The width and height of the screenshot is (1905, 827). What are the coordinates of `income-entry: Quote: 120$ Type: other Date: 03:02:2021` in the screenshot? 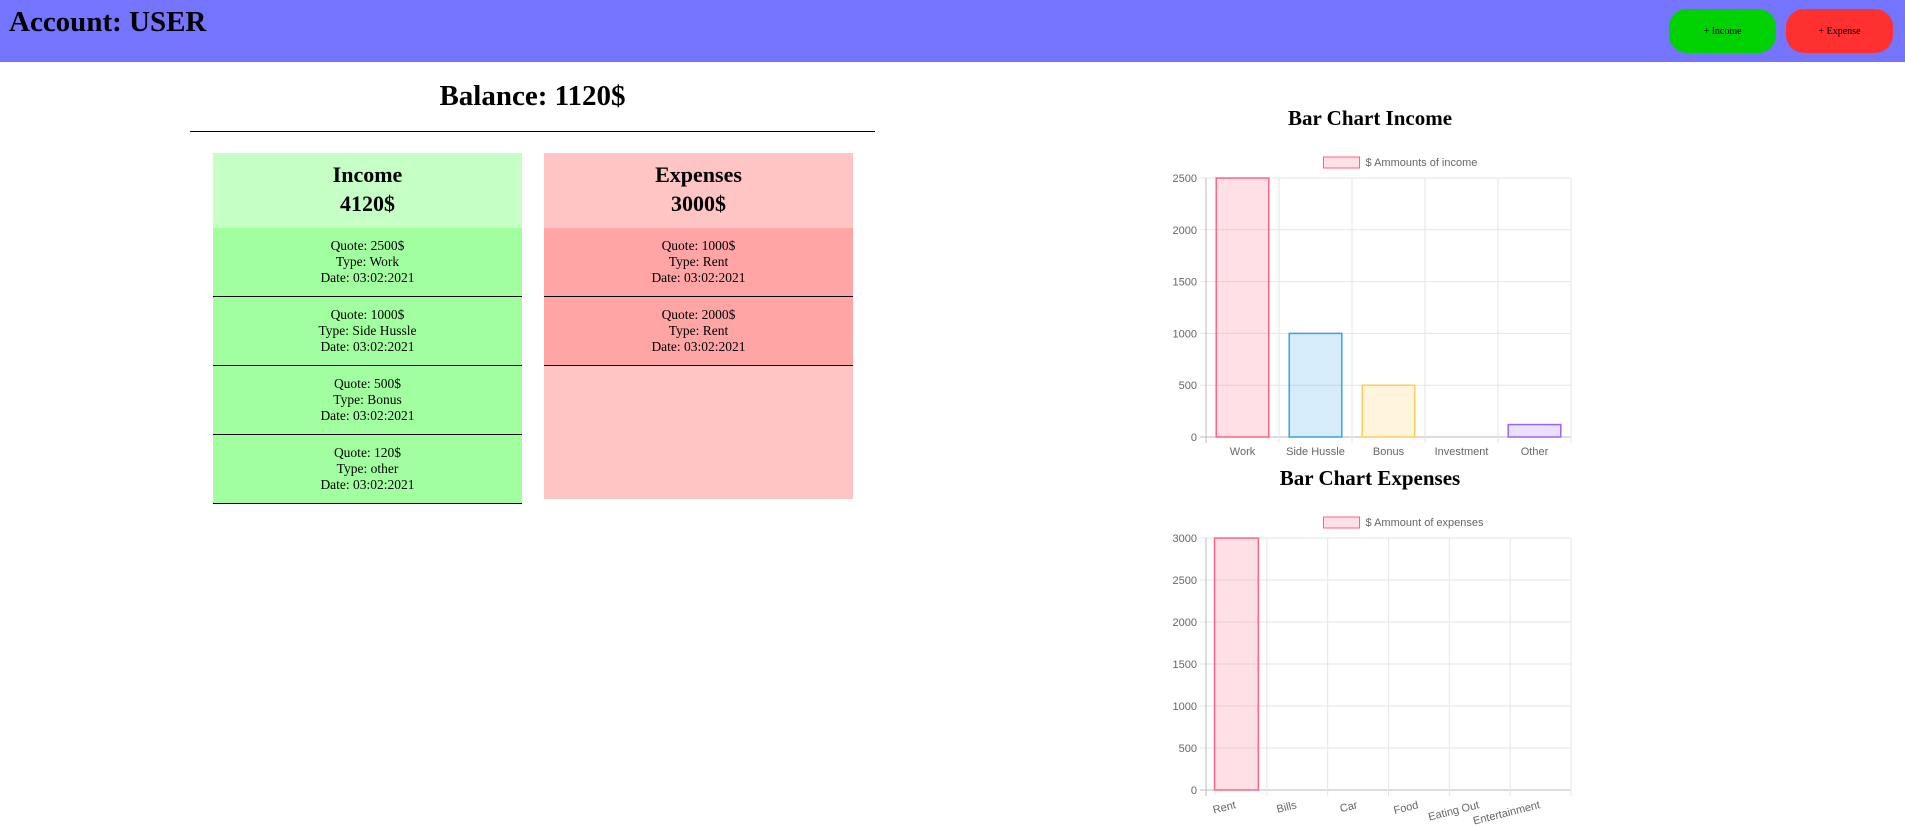 It's located at (367, 469).